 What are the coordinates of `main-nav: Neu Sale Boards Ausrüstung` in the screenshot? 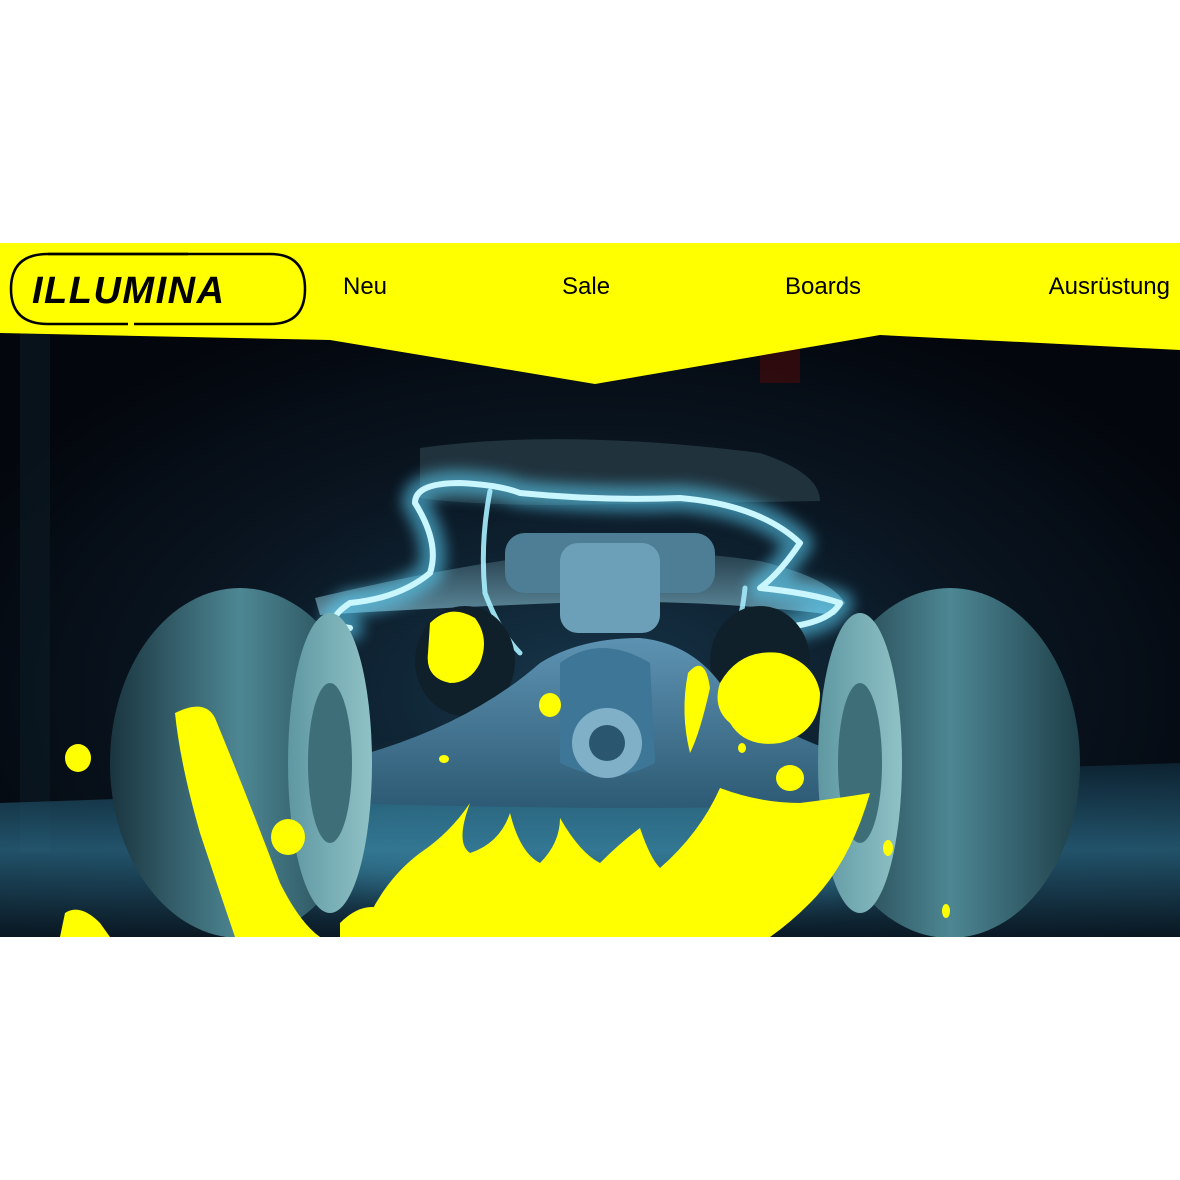 It's located at (590, 288).